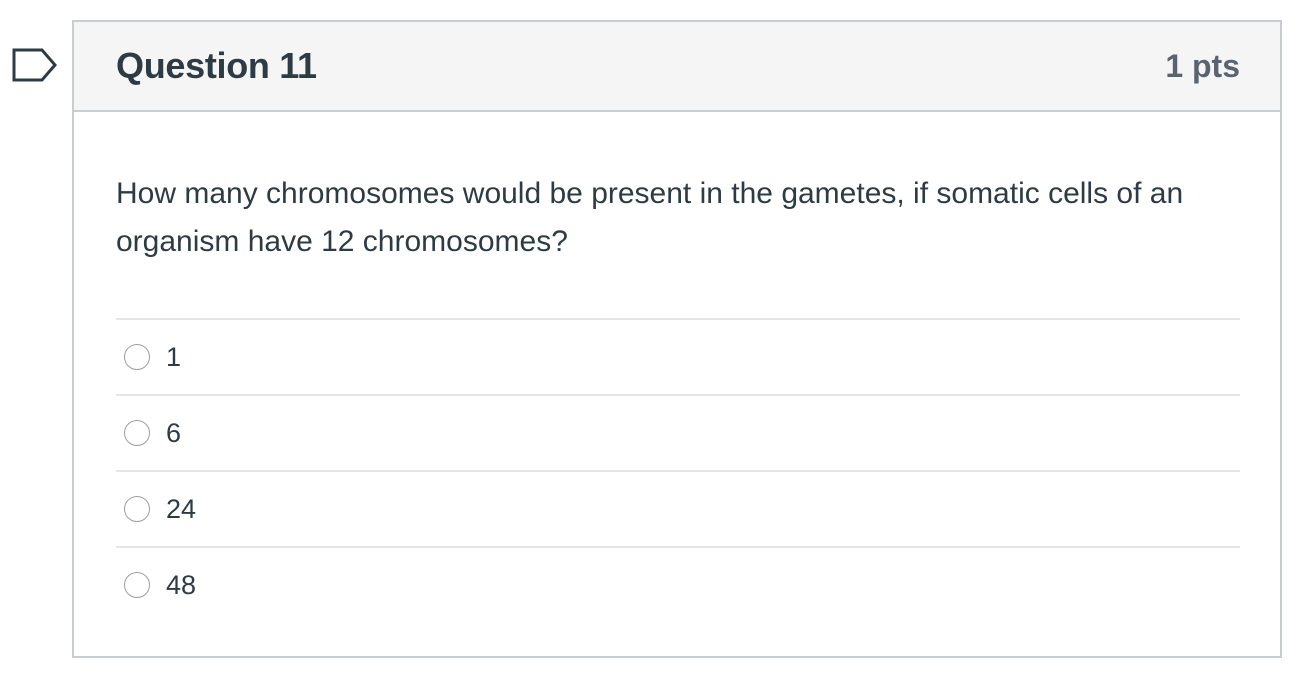  What do you see at coordinates (677, 67) in the screenshot?
I see `question-header: Question 11 1 pts` at bounding box center [677, 67].